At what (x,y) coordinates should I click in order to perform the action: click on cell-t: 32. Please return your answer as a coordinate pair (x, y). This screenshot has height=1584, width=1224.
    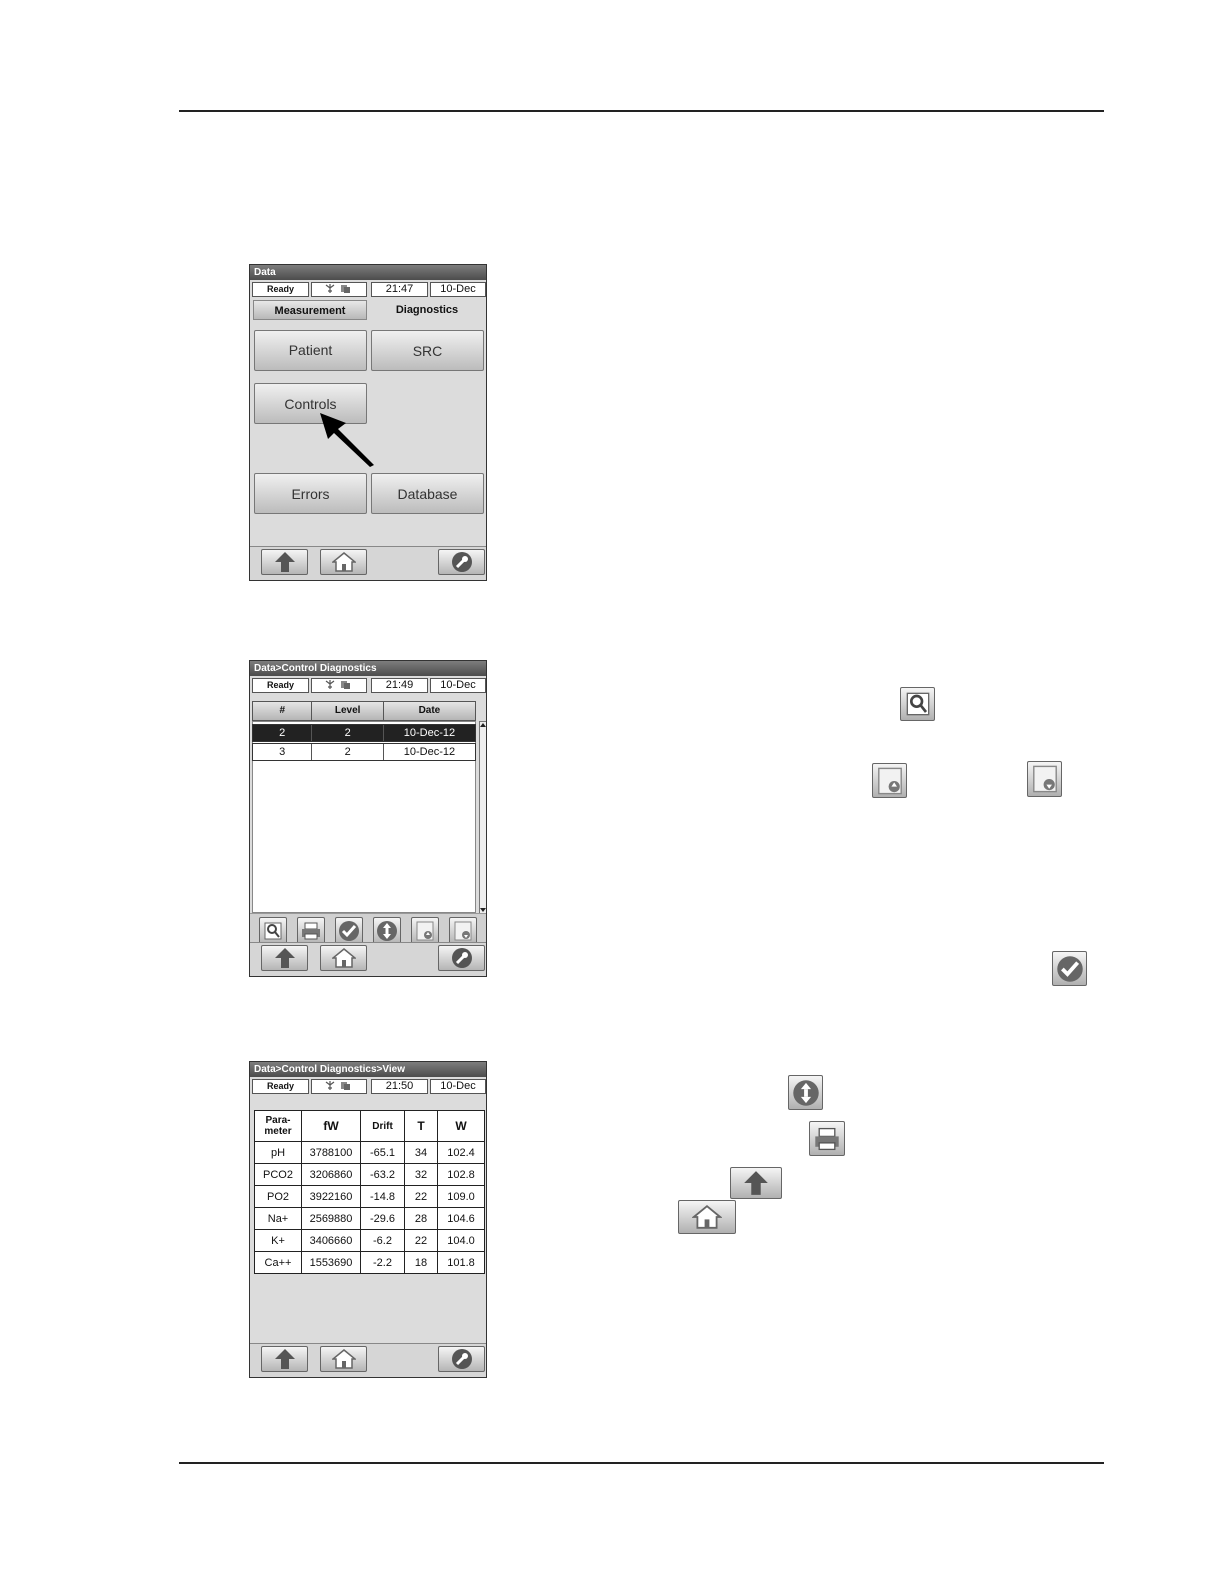
    Looking at the image, I should click on (421, 1174).